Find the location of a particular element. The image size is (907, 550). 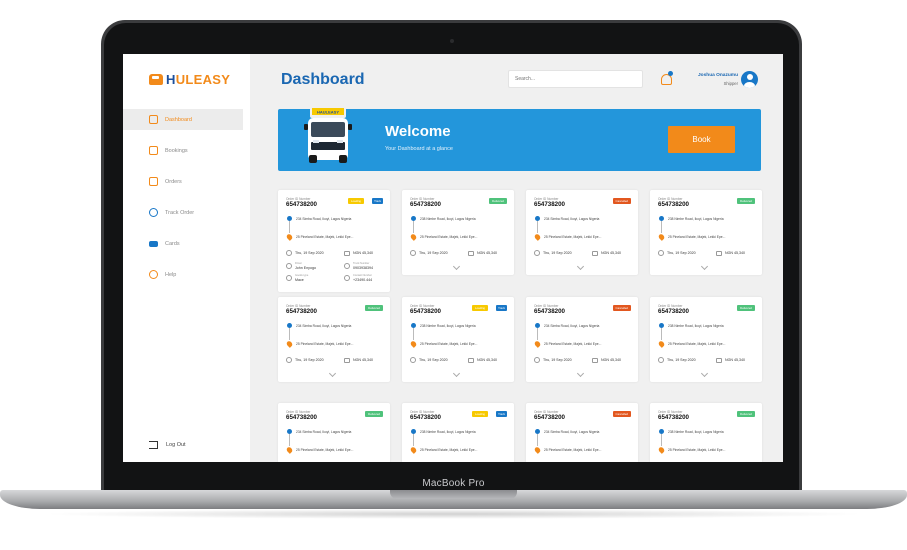

sidebar-item-orders: Orders is located at coordinates (186, 181).